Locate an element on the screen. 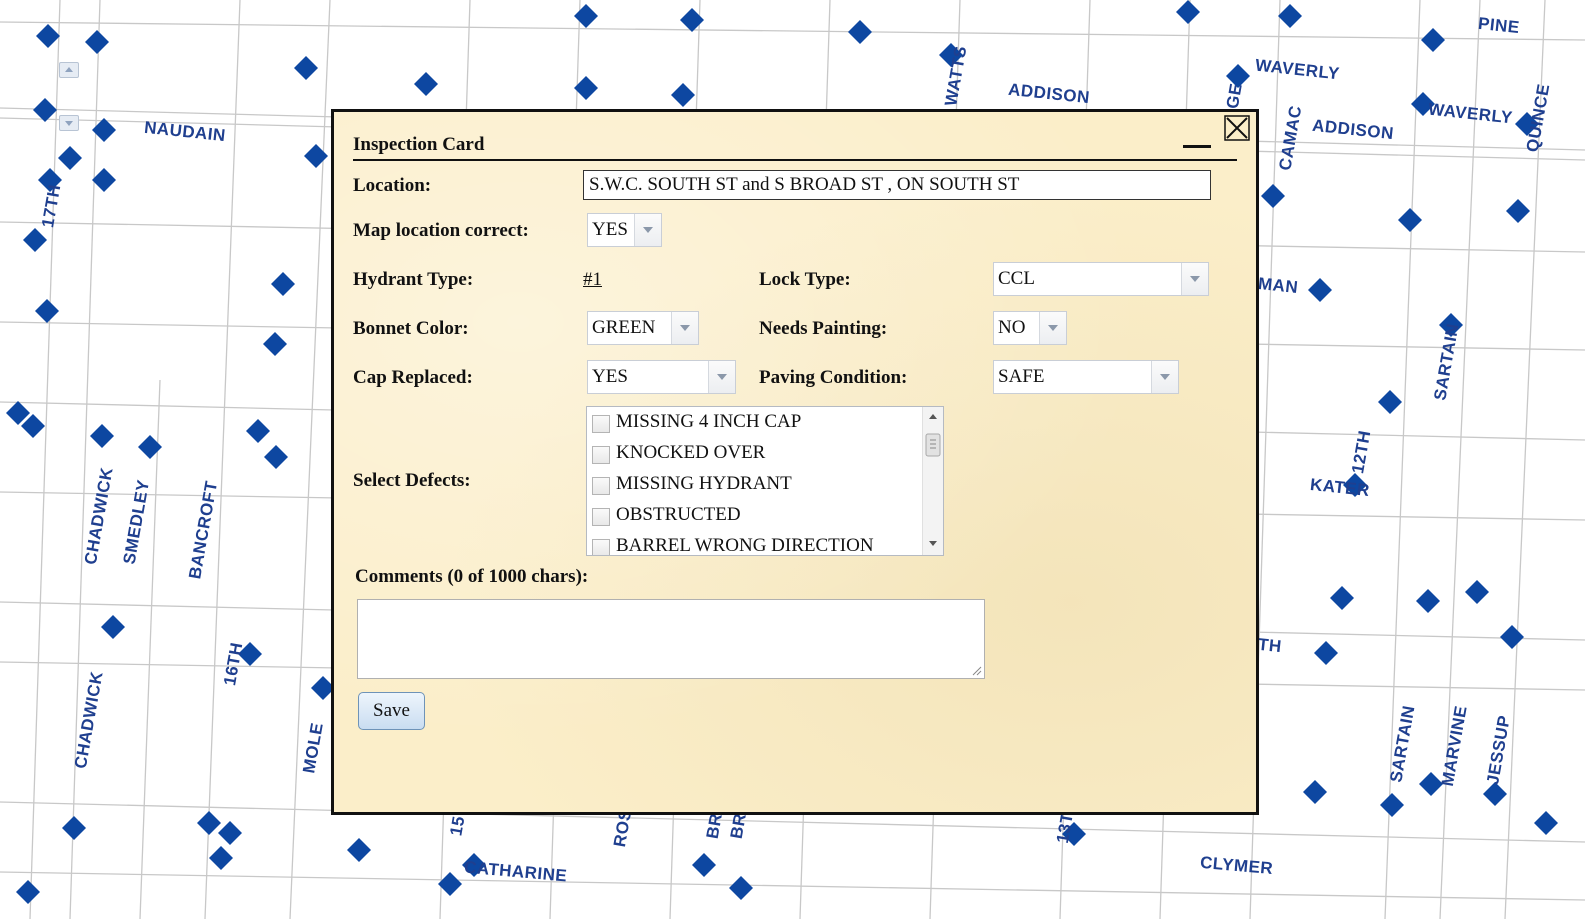  save-button: Save is located at coordinates (391, 711).